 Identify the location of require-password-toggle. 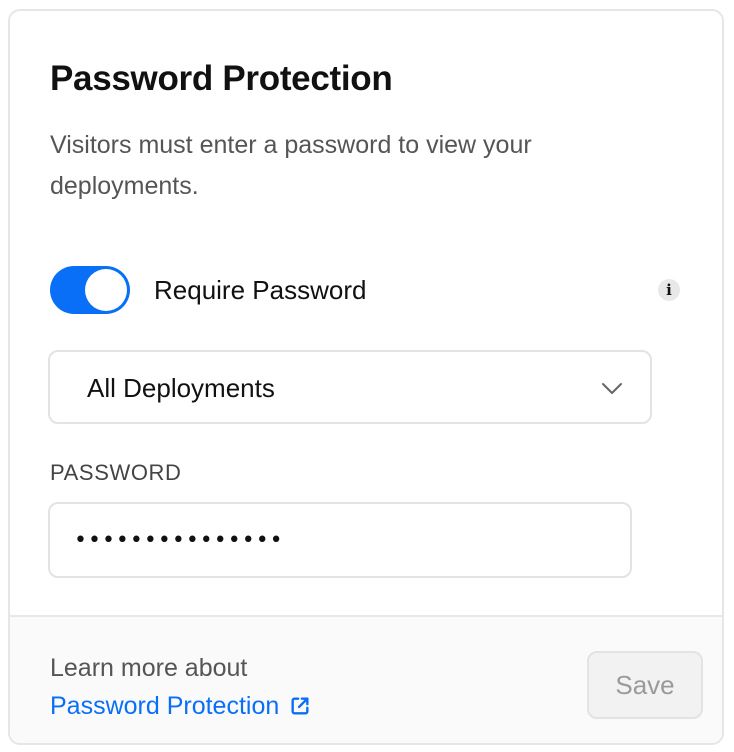
(90, 290).